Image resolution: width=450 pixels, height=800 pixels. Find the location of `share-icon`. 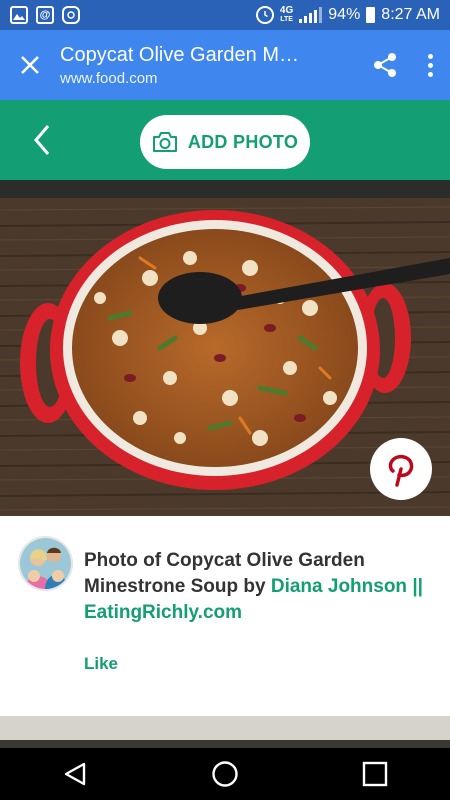

share-icon is located at coordinates (385, 65).